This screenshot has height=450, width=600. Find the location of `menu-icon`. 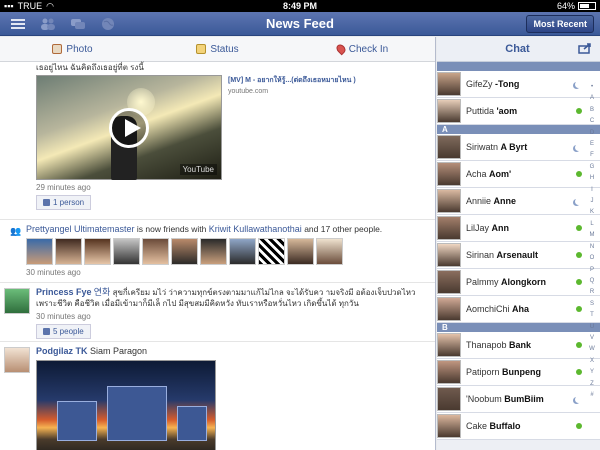

menu-icon is located at coordinates (18, 24).